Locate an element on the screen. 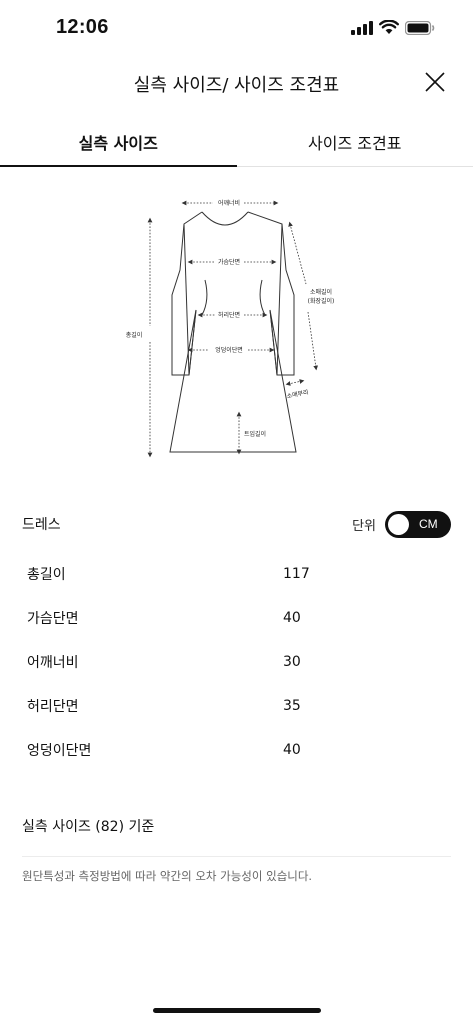 The height and width of the screenshot is (1024, 473). tab-bar: 실측 사이즈 사이즈 조견표 is located at coordinates (236, 142).